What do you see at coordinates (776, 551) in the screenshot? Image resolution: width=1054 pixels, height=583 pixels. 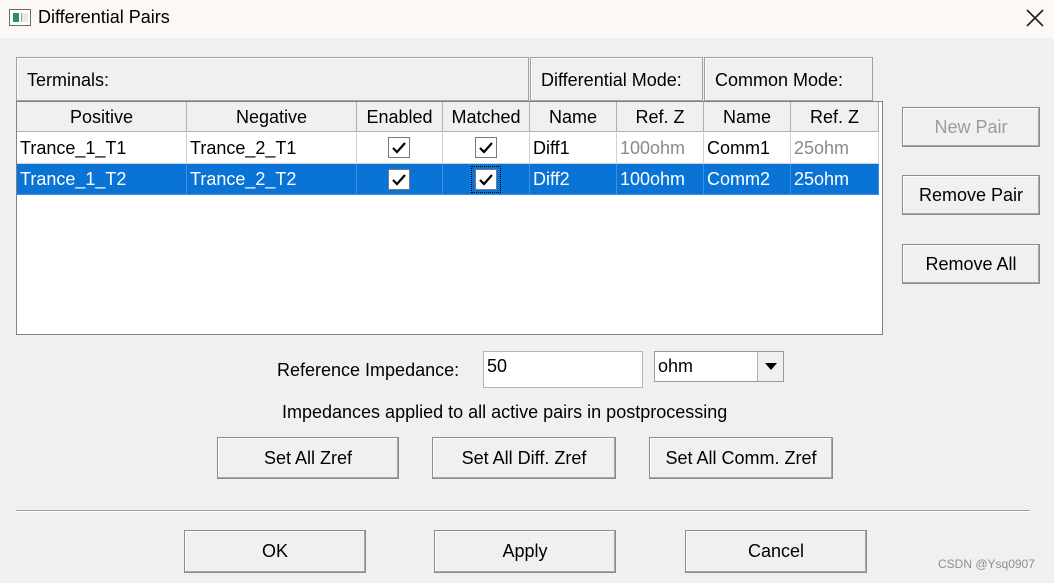 I see `cancel-button: Cancel` at bounding box center [776, 551].